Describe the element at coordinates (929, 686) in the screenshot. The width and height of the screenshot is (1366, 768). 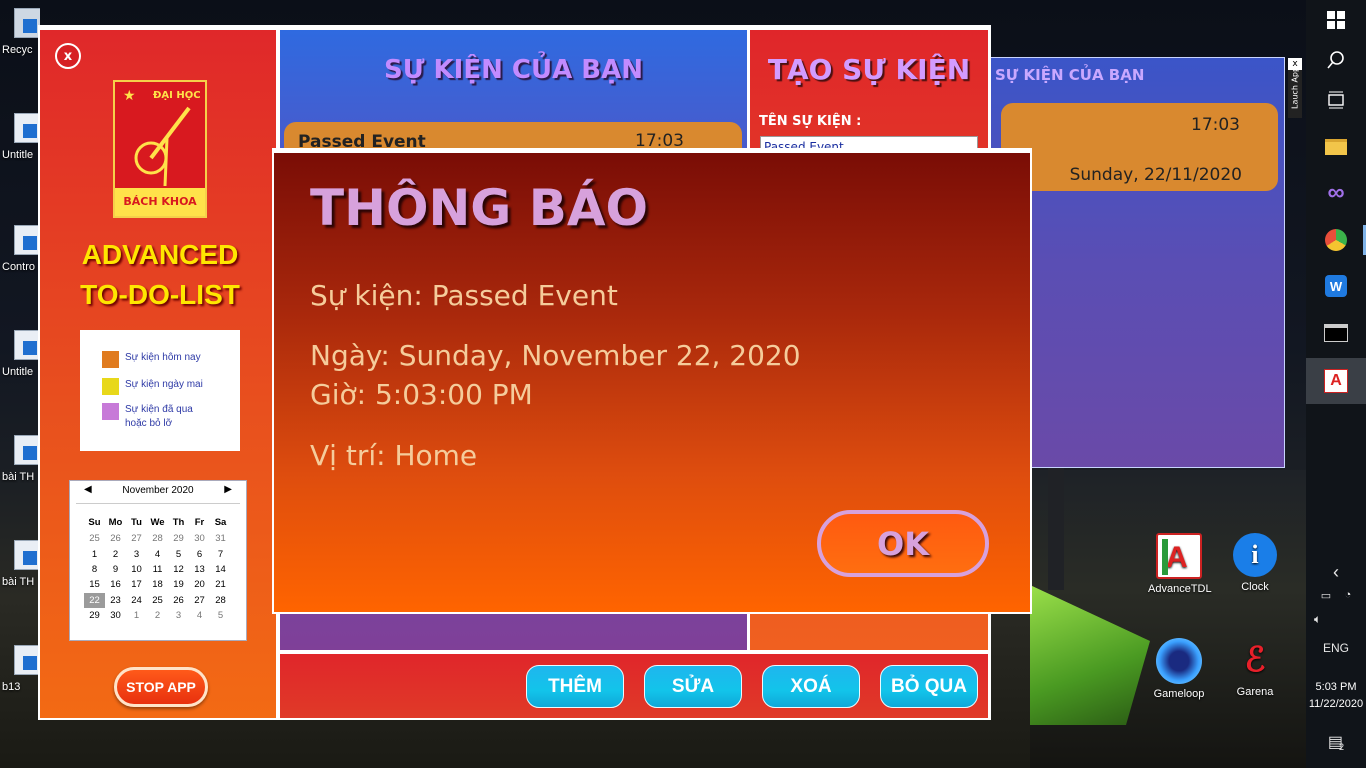
I see `skip-button: BỎ QUA` at that location.